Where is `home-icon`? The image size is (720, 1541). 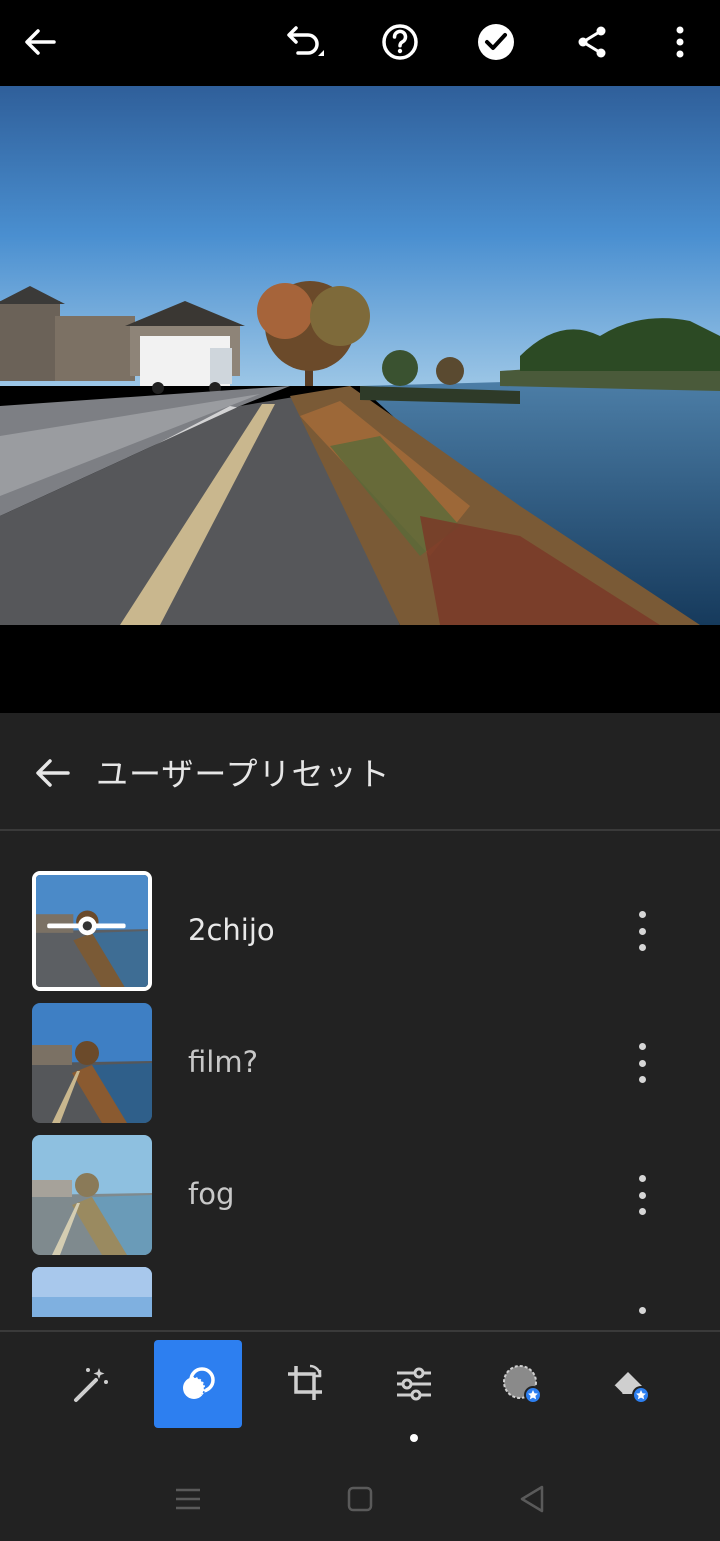
home-icon is located at coordinates (360, 1499).